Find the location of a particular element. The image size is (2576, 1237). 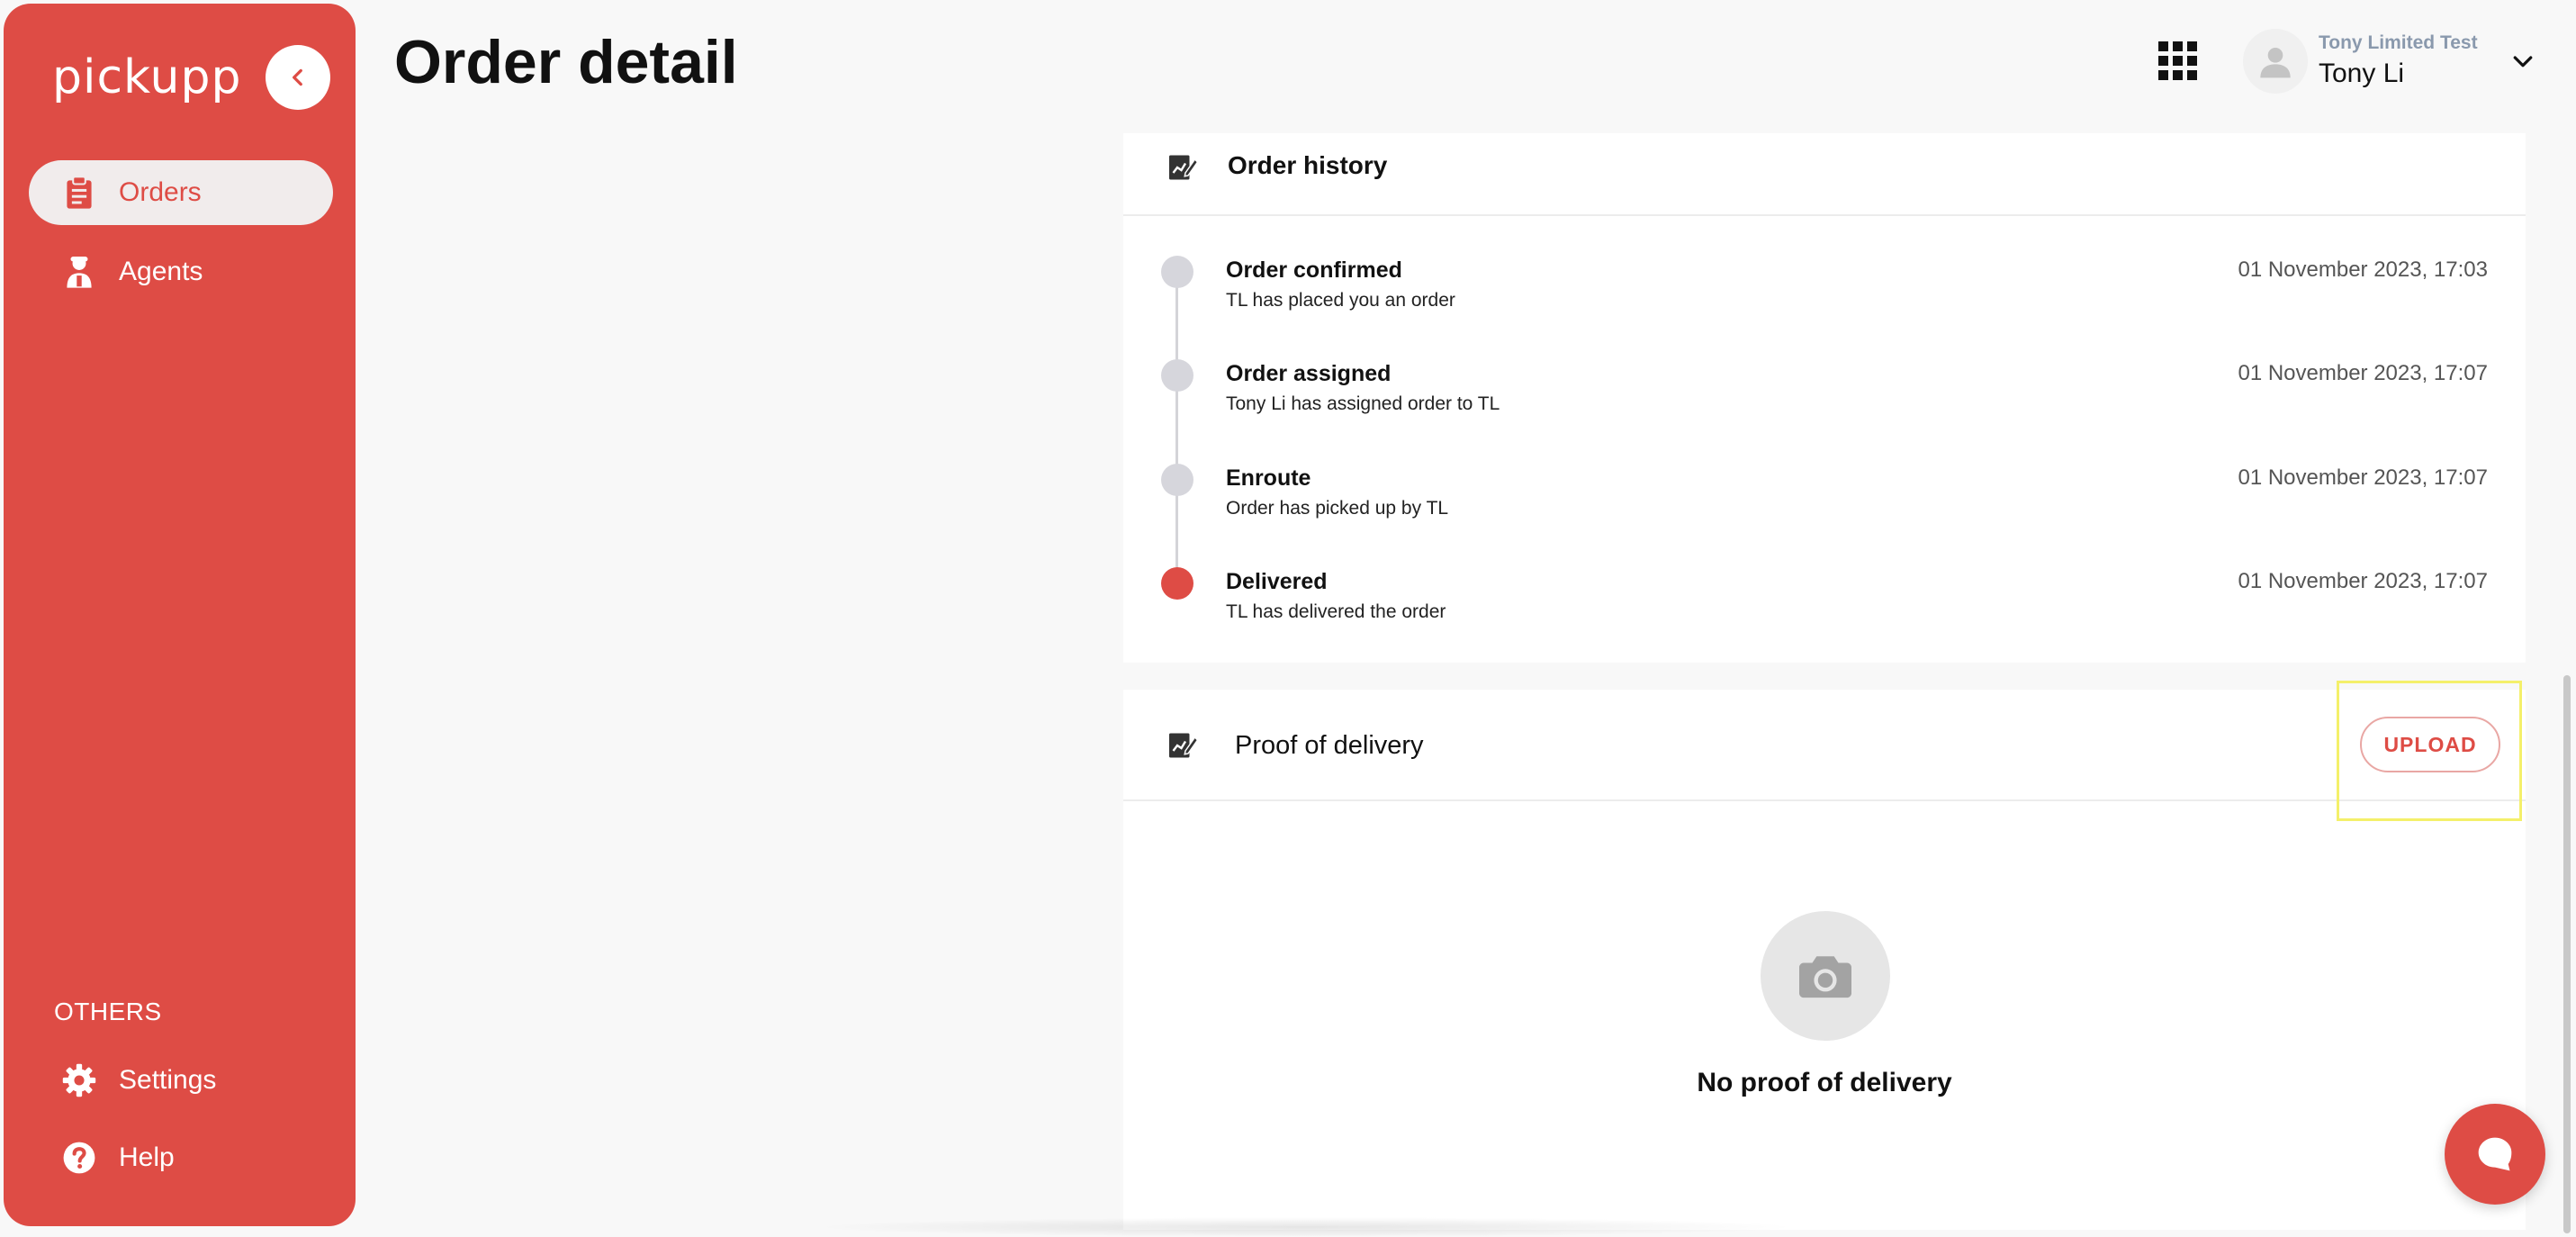

timeline-event-description: Order has picked up by TL is located at coordinates (1337, 508).